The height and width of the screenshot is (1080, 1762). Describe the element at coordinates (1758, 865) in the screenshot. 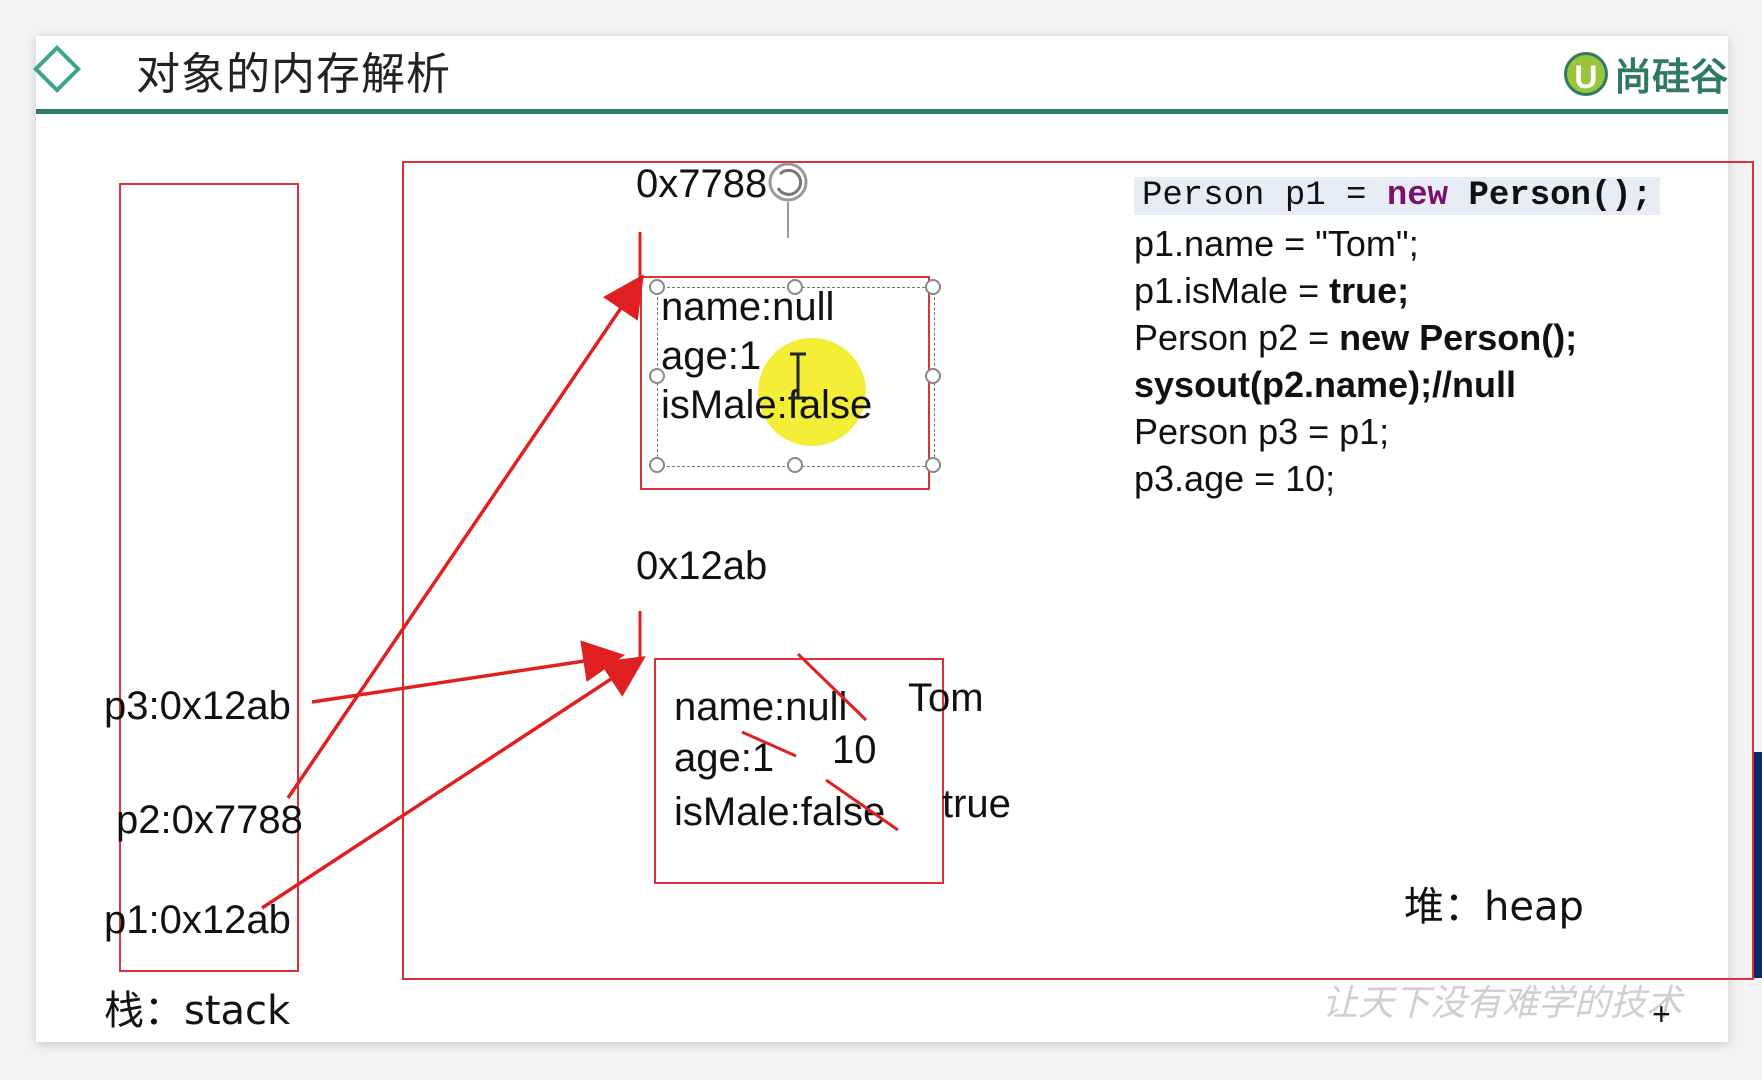

I see `edge-scroll-indicator` at that location.